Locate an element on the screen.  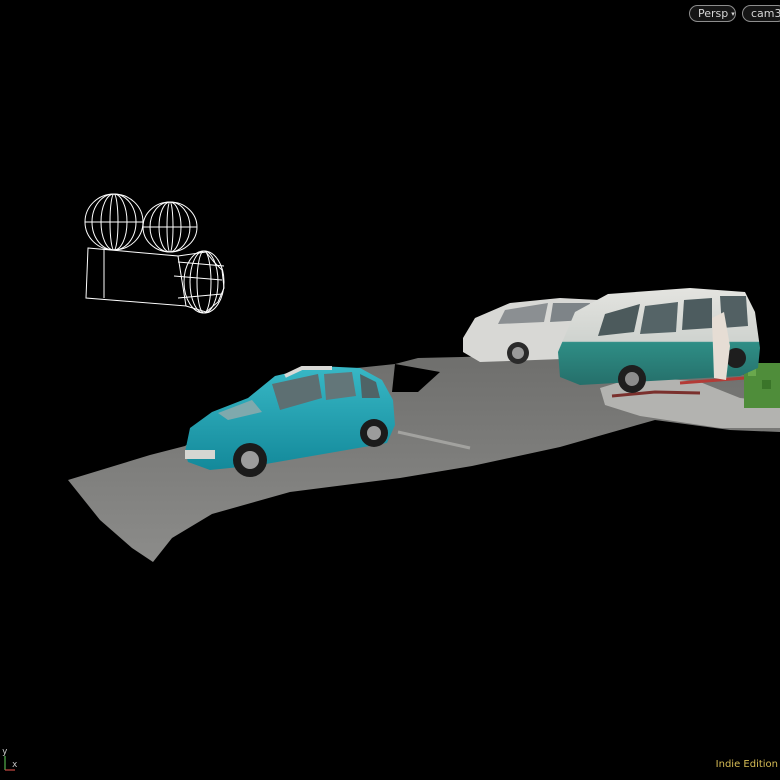
axis-y-label: y is located at coordinates (5, 752).